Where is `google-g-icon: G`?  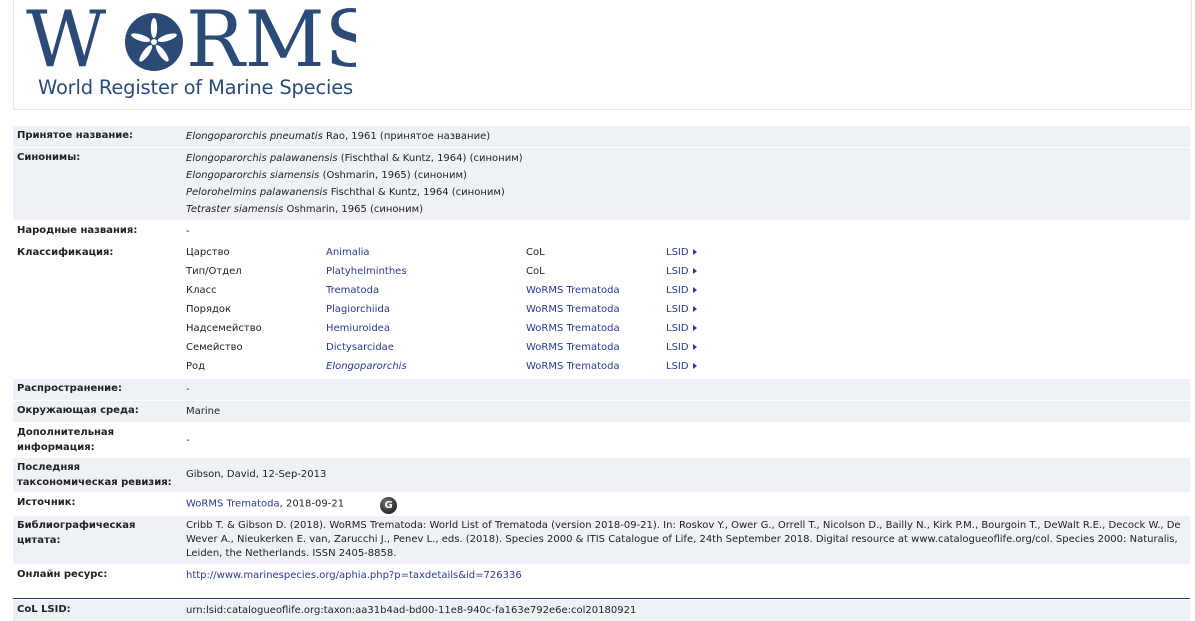 google-g-icon: G is located at coordinates (389, 505).